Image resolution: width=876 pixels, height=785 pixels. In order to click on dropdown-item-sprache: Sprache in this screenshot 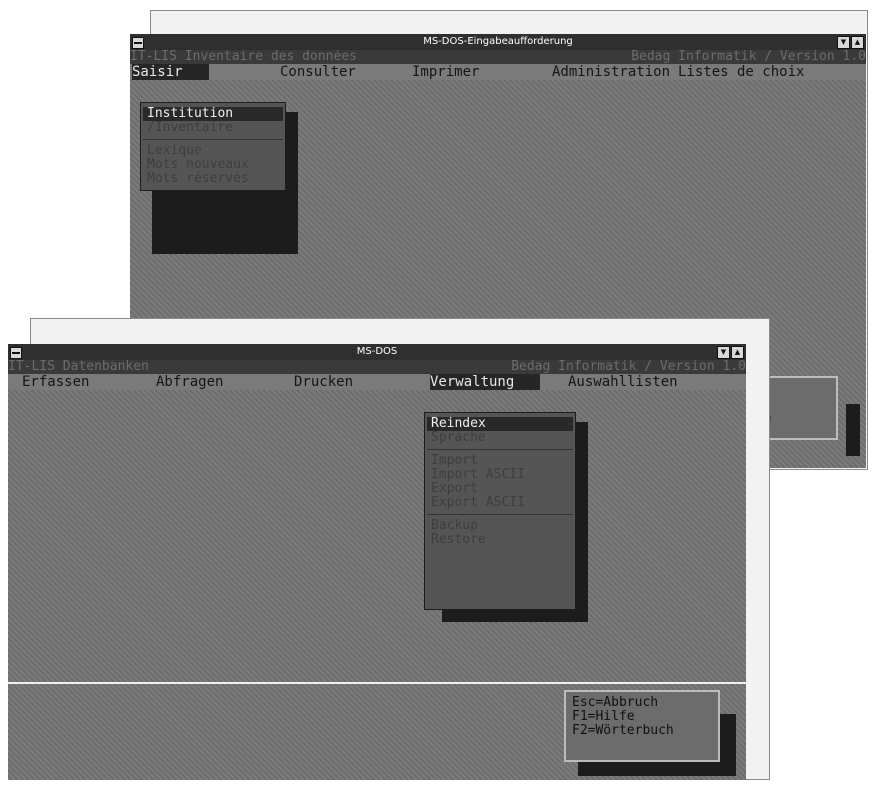, I will do `click(500, 438)`.